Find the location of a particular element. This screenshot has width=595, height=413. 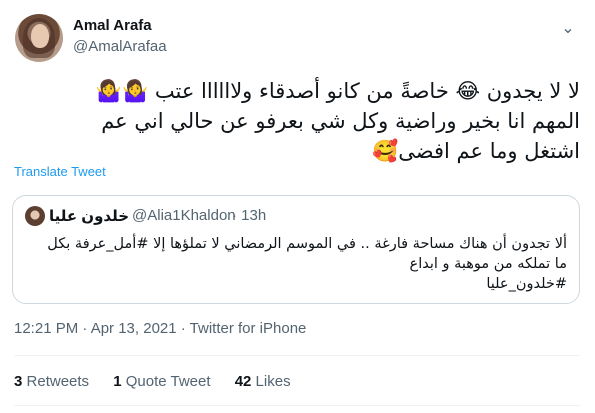

more-options-icon: ⌄ is located at coordinates (568, 29).